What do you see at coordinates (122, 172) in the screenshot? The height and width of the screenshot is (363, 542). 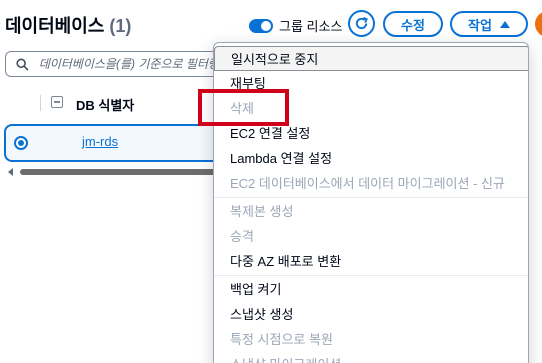 I see `scrollbar-thumb` at bounding box center [122, 172].